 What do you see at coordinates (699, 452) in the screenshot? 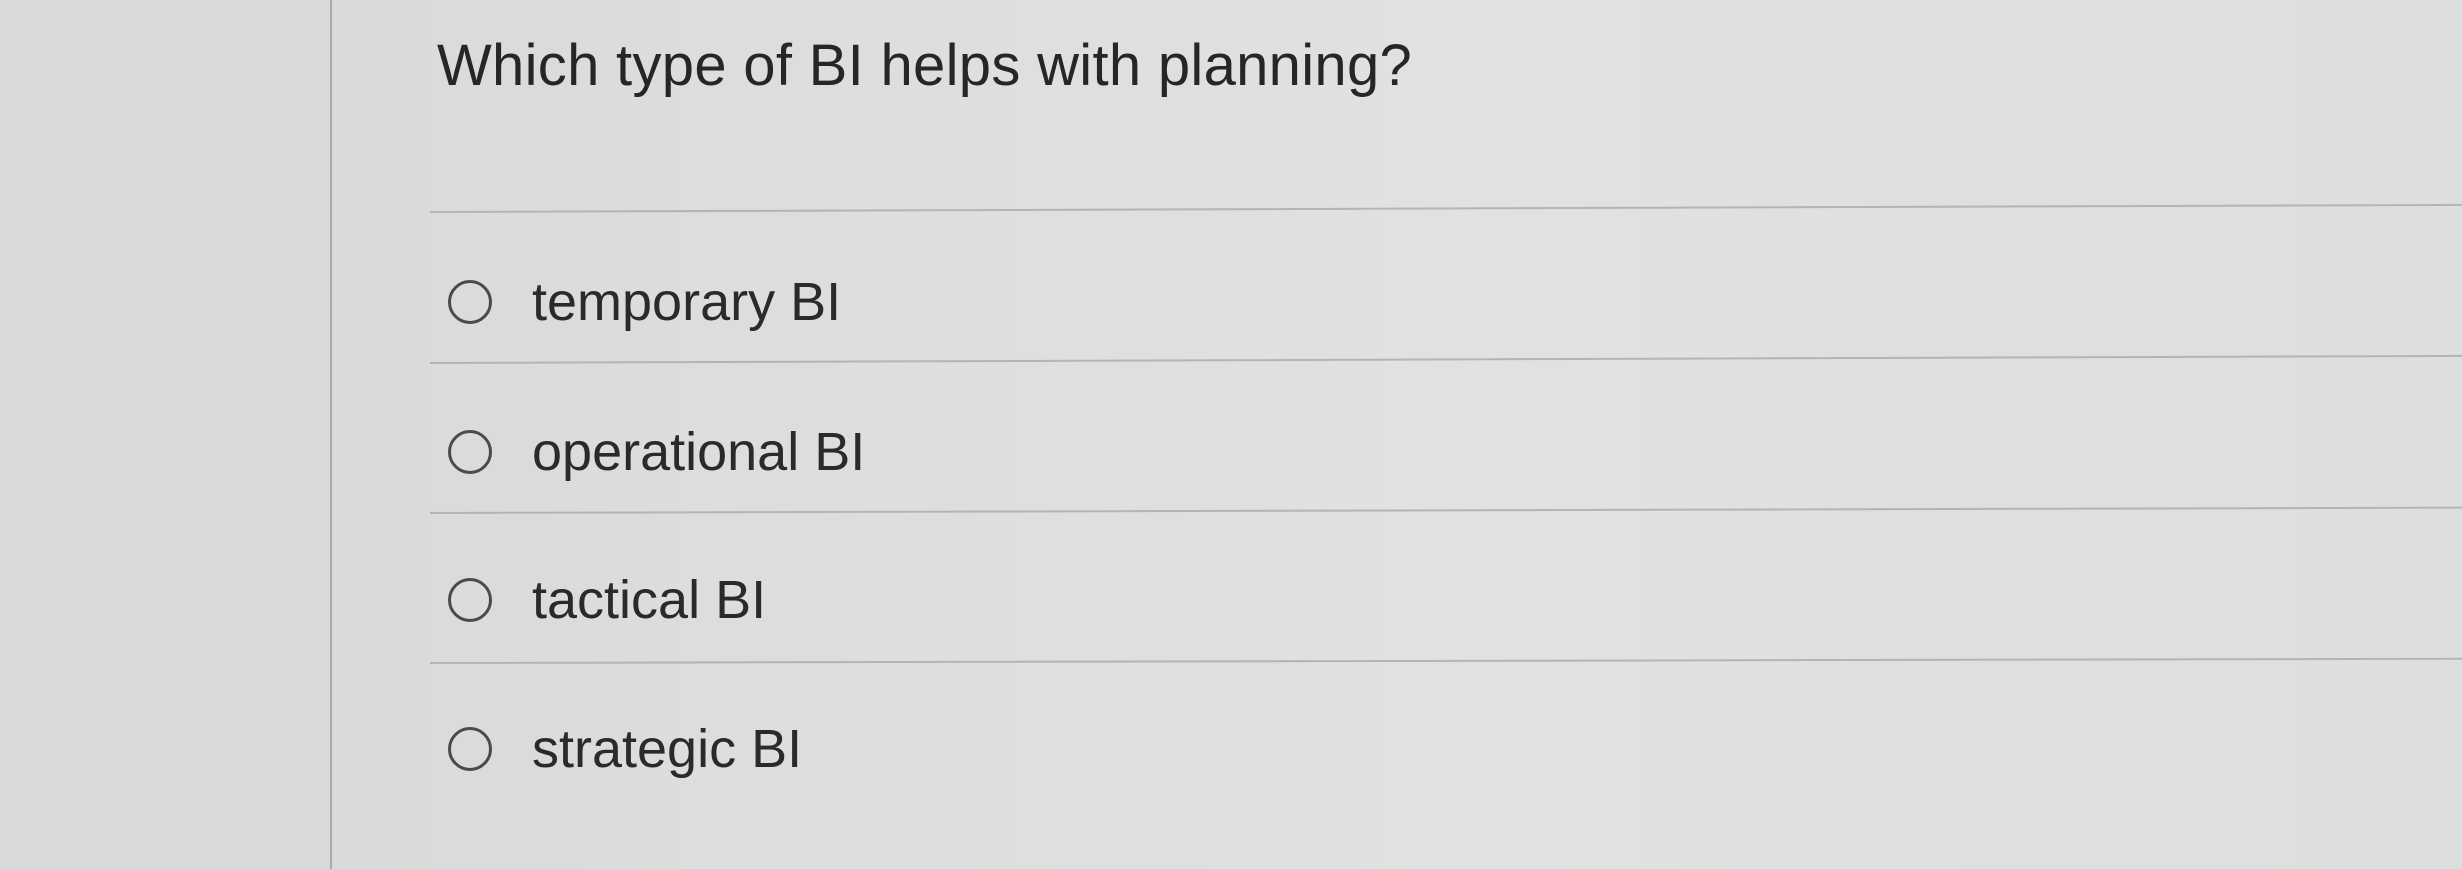
I see `option-label: operational BI` at bounding box center [699, 452].